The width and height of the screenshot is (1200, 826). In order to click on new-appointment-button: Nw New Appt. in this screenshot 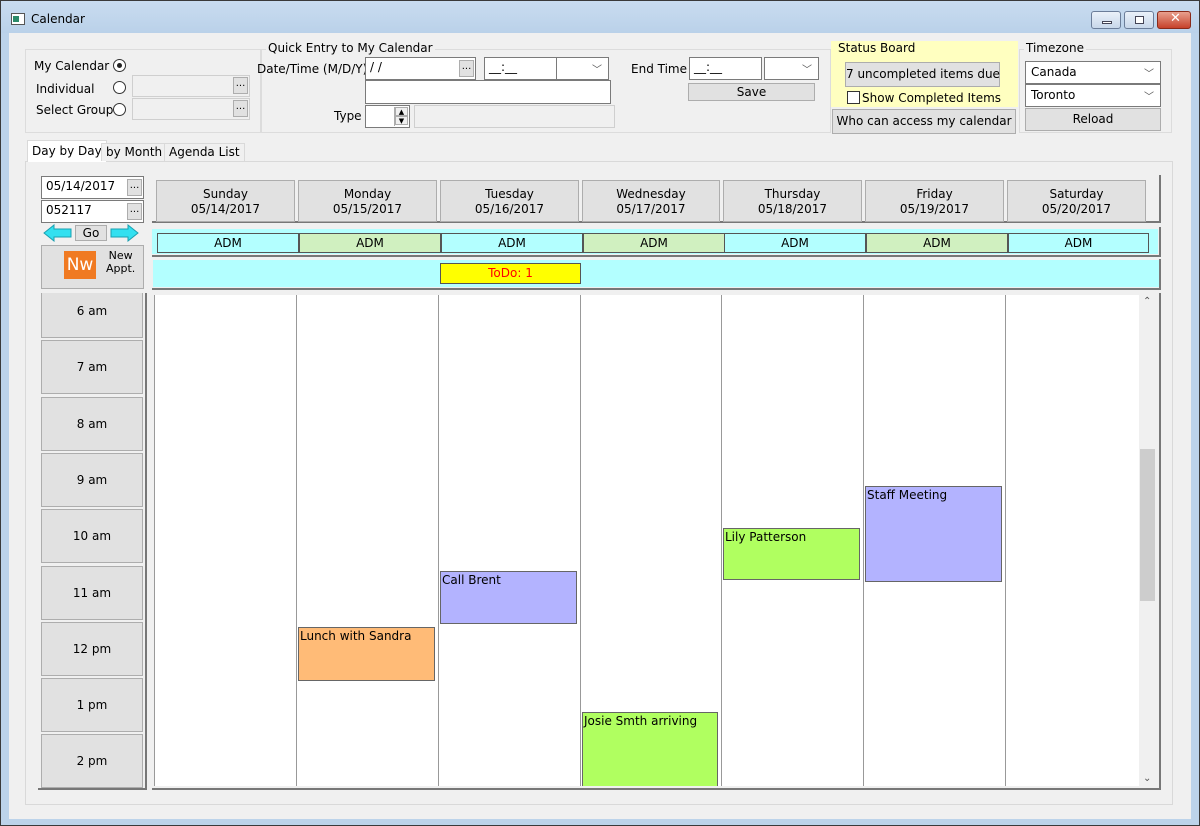, I will do `click(92, 267)`.